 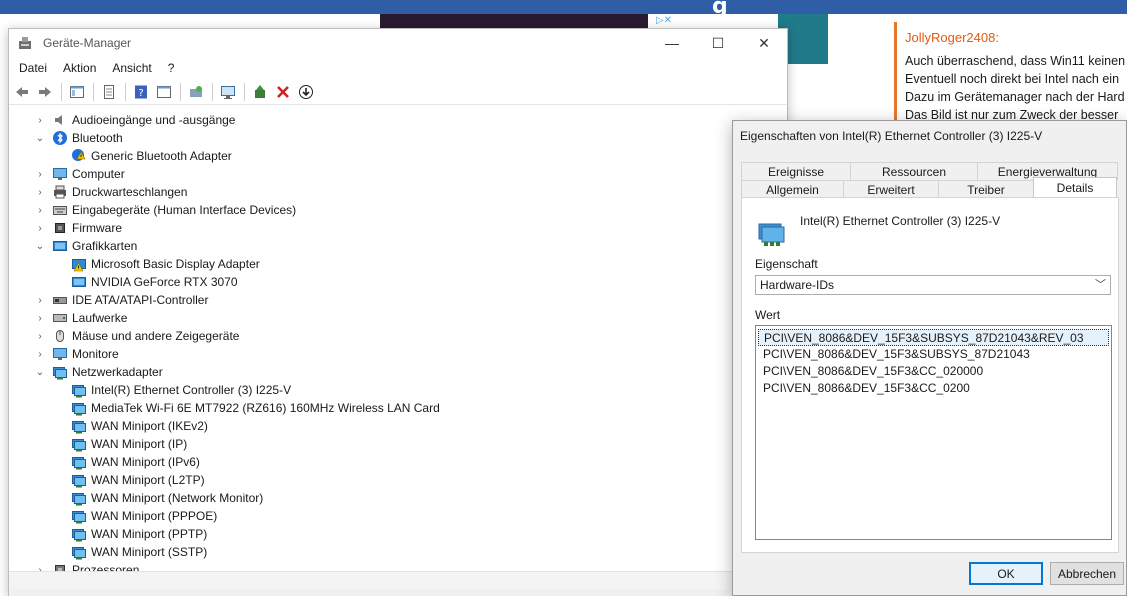 What do you see at coordinates (771, 234) in the screenshot?
I see `network-adapter-icon` at bounding box center [771, 234].